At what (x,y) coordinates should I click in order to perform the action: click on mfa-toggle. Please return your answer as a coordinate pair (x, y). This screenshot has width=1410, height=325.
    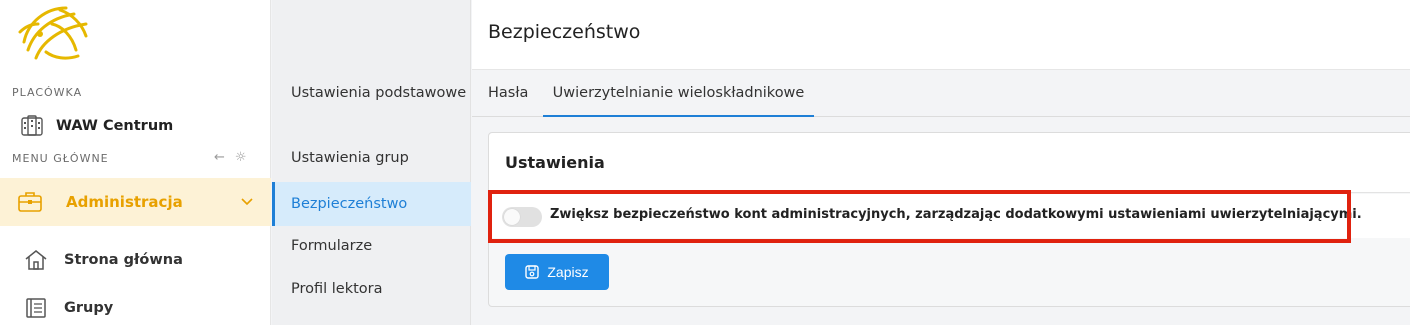
    Looking at the image, I should click on (522, 217).